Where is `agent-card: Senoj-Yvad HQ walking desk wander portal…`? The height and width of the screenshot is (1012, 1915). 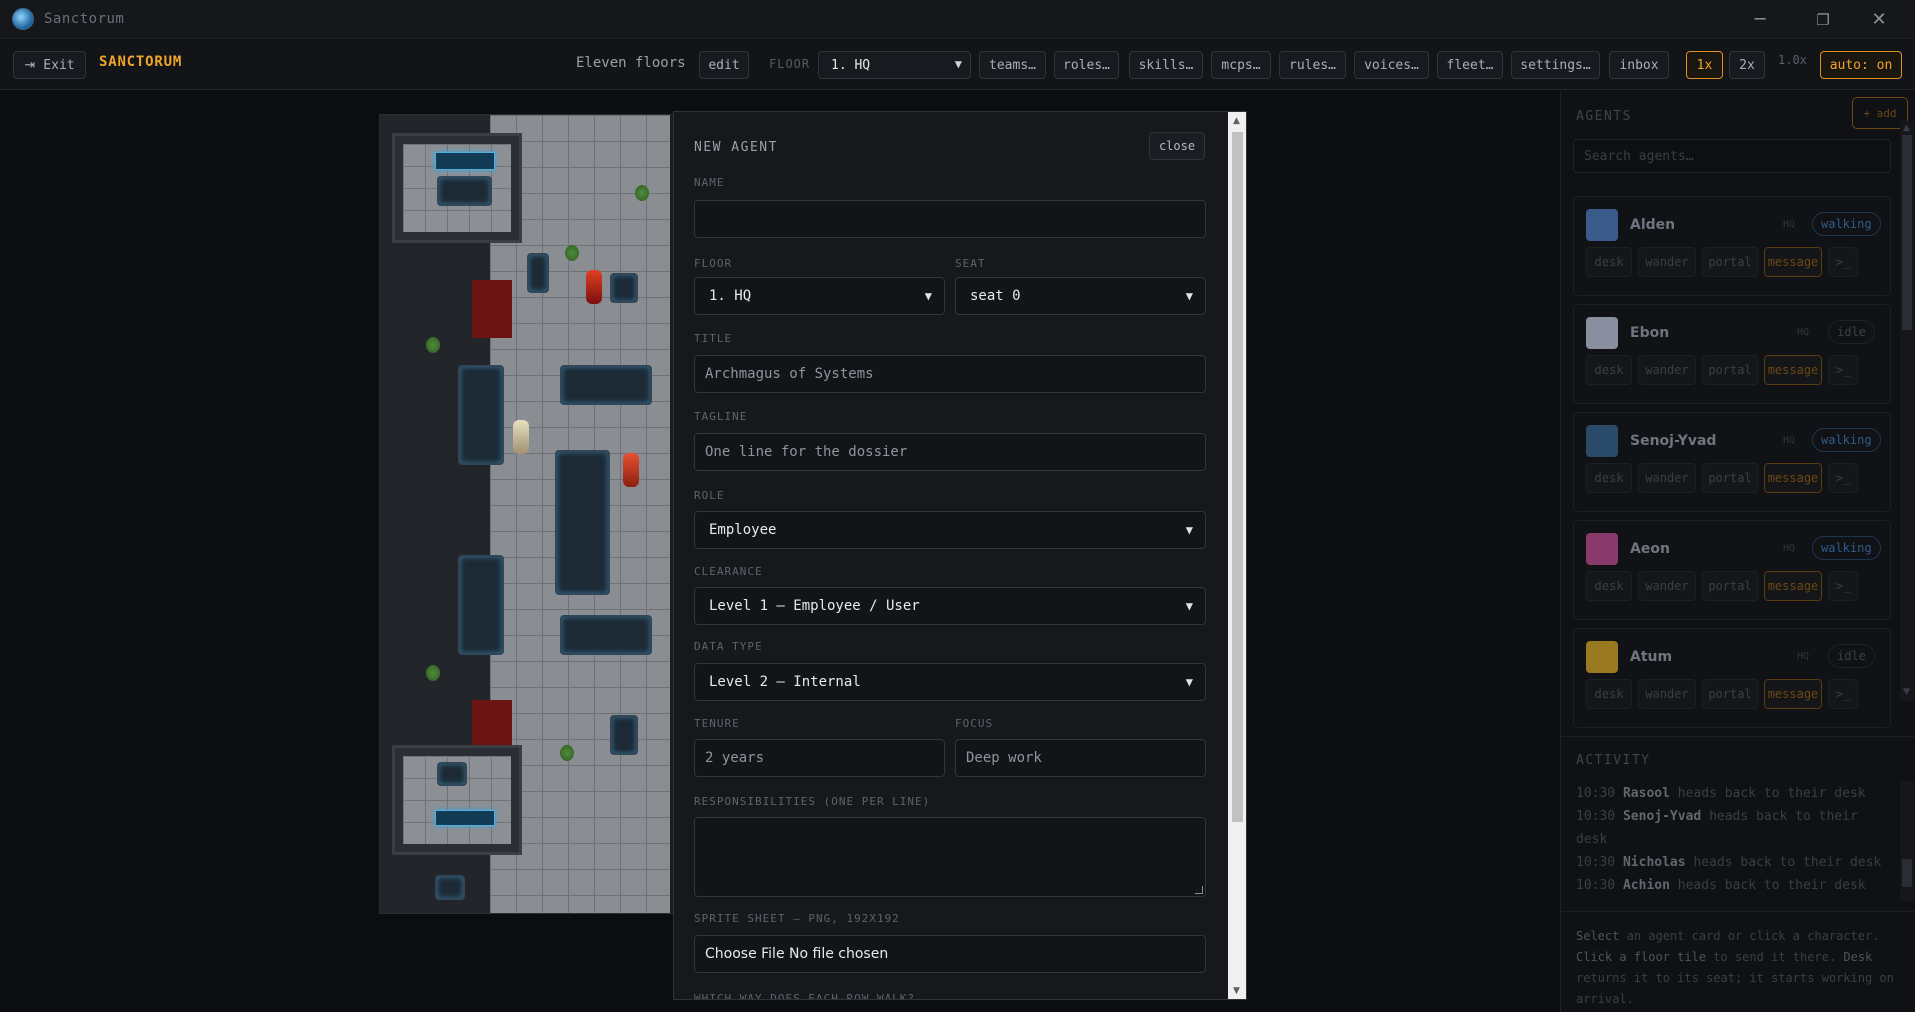
agent-card: Senoj-Yvad HQ walking desk wander portal… is located at coordinates (1732, 462).